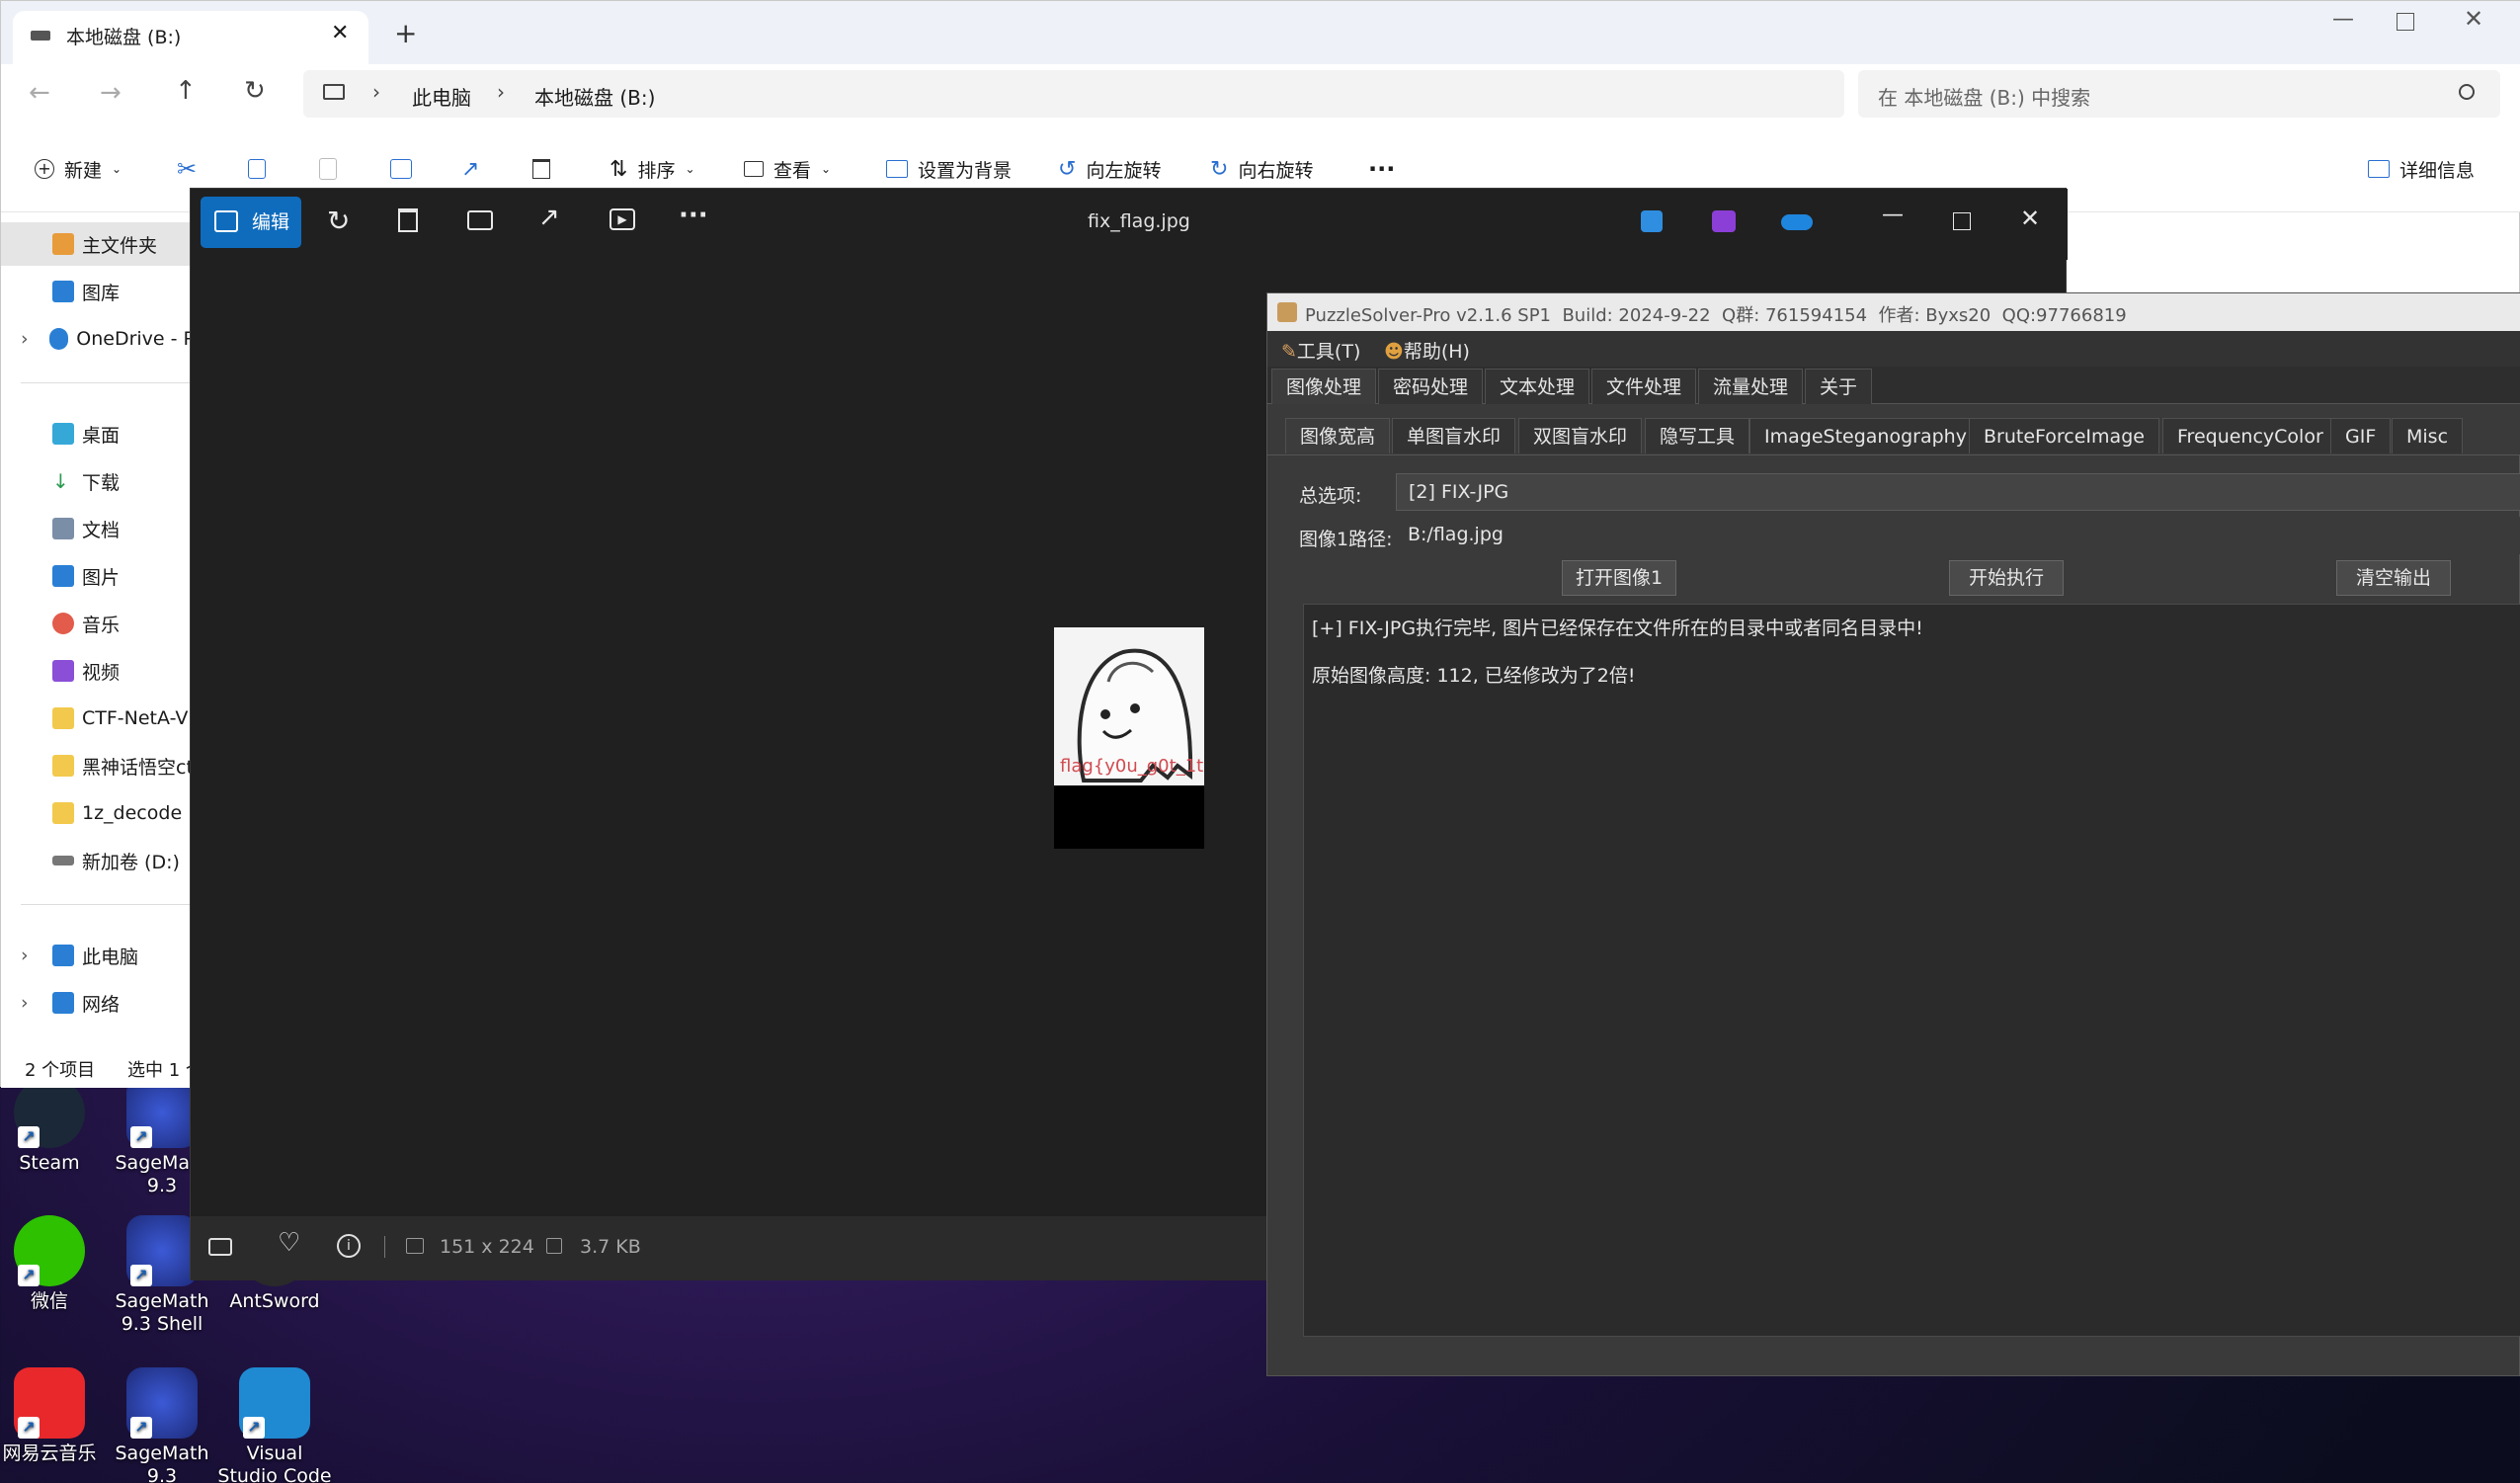 The width and height of the screenshot is (2520, 1483). I want to click on more-icon: ···, so click(693, 215).